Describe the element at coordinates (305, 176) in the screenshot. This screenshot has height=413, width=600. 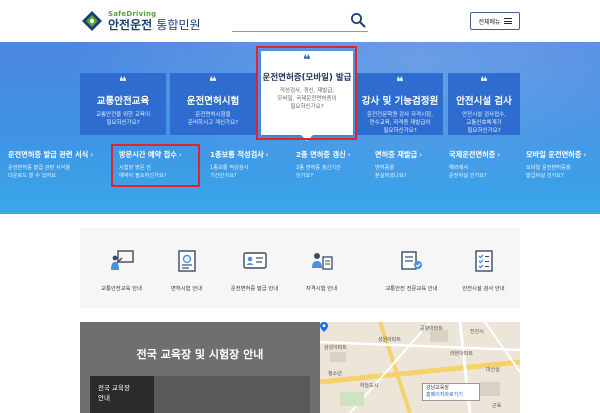
I see `sub-link-desc: 인가요?` at that location.